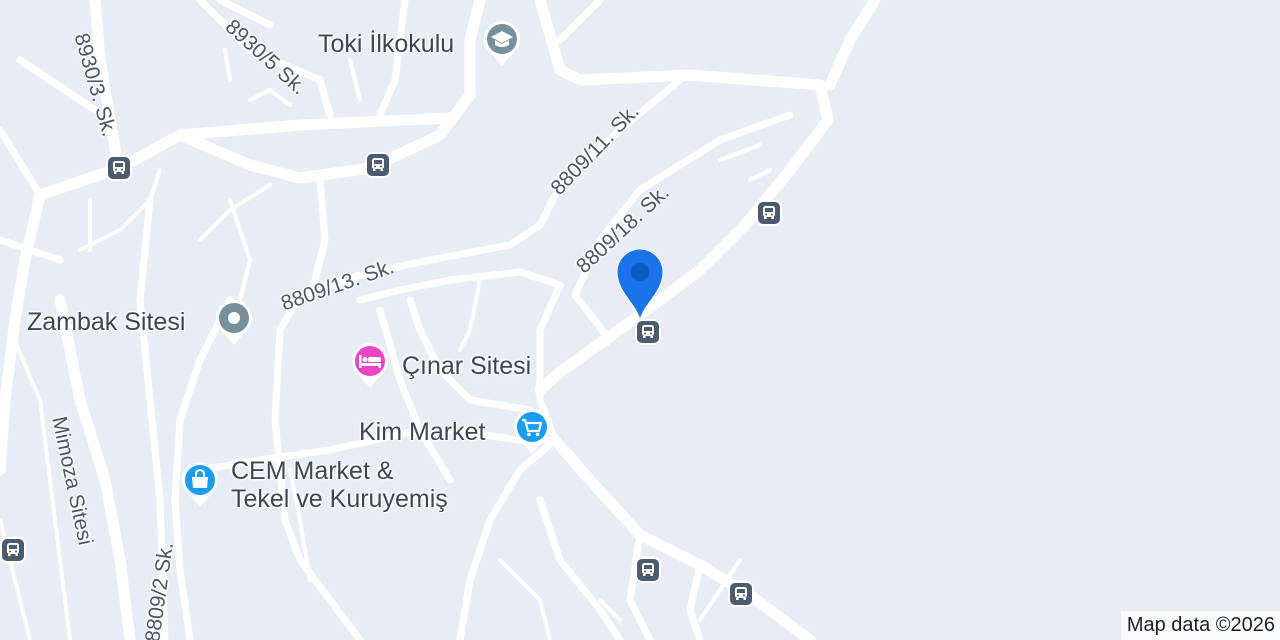 The height and width of the screenshot is (640, 1280). Describe the element at coordinates (532, 431) in the screenshot. I see `shopping-cart-icon` at that location.